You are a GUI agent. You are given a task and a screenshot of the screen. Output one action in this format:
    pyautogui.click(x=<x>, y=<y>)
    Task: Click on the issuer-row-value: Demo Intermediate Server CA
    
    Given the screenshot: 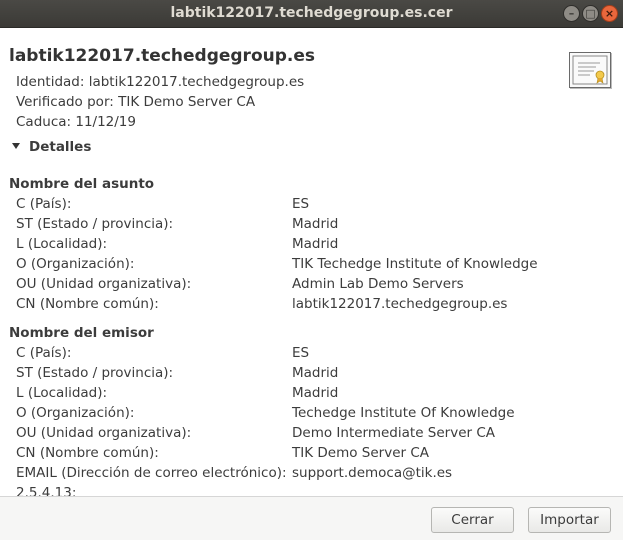 What is the action you would take?
    pyautogui.click(x=394, y=433)
    